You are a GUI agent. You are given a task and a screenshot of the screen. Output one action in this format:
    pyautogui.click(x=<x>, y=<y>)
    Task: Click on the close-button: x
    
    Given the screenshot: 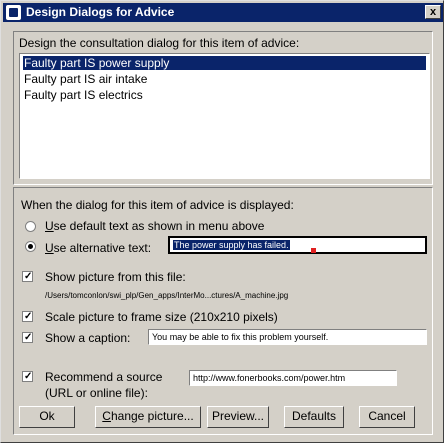 What is the action you would take?
    pyautogui.click(x=433, y=12)
    